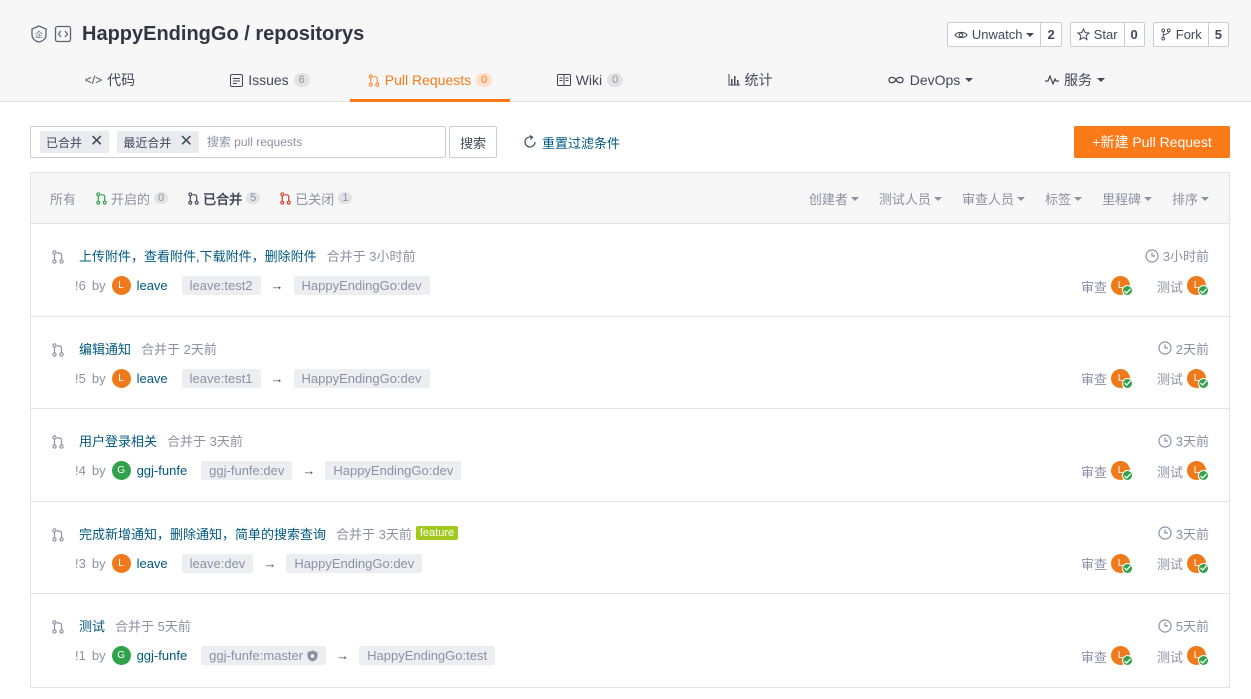  I want to click on tab-services: 服务, so click(1075, 80).